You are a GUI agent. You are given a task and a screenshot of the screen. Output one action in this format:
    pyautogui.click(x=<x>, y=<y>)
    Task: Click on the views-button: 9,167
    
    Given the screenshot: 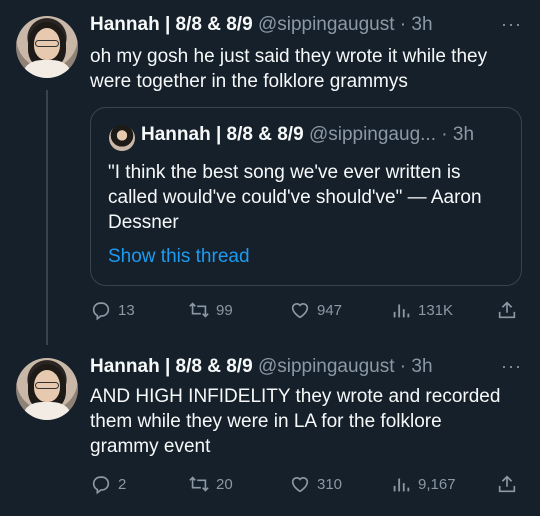 What is the action you would take?
    pyautogui.click(x=423, y=484)
    